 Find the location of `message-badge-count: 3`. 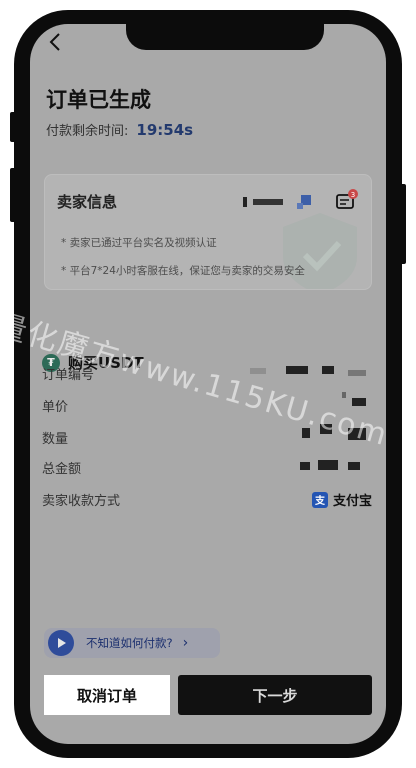

message-badge-count: 3 is located at coordinates (353, 195).